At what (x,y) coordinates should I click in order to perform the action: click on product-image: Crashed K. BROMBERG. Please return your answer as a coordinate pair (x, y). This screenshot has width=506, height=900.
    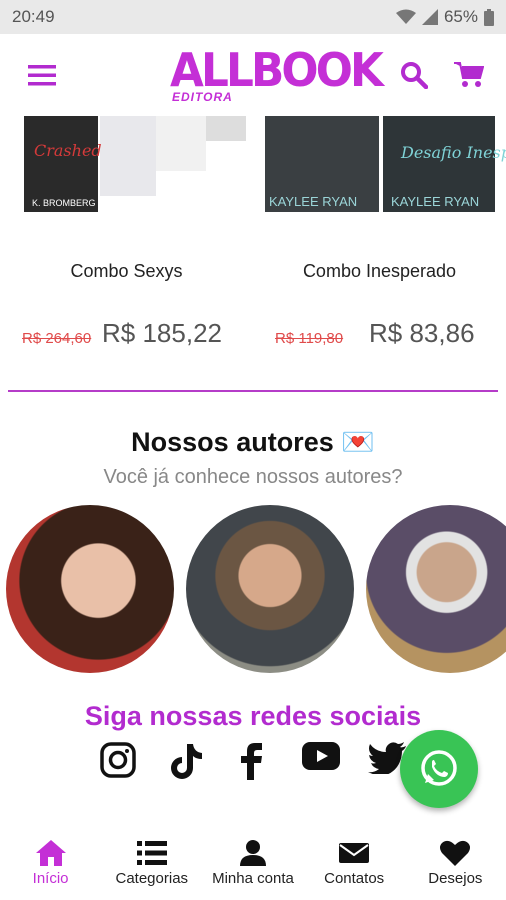
    Looking at the image, I should click on (126, 166).